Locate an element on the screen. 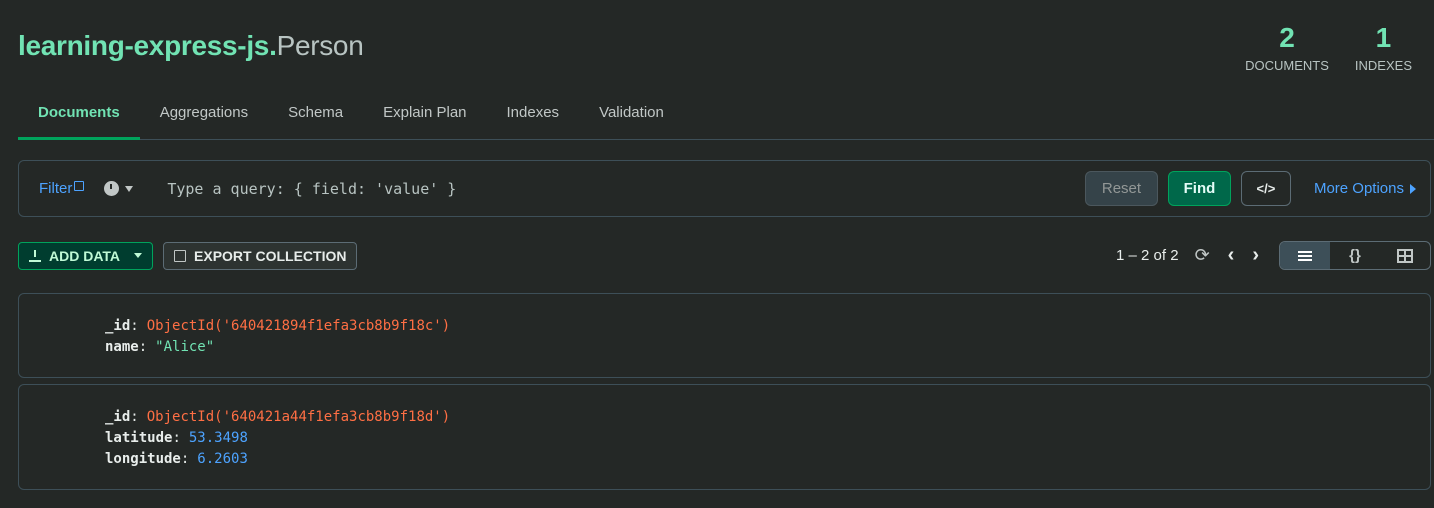 Image resolution: width=1434 pixels, height=508 pixels. documents-count: 2 is located at coordinates (1287, 37).